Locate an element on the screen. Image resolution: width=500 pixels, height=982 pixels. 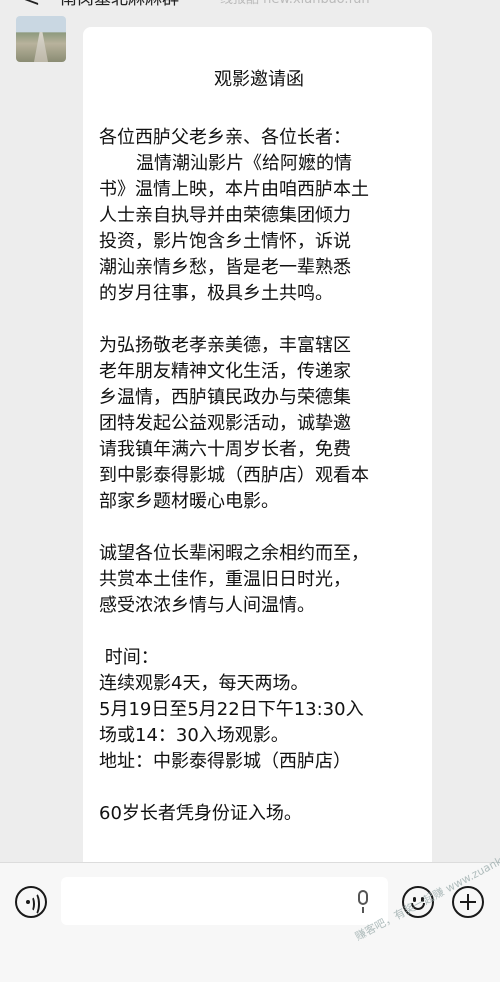
sender-avatar is located at coordinates (41, 39).